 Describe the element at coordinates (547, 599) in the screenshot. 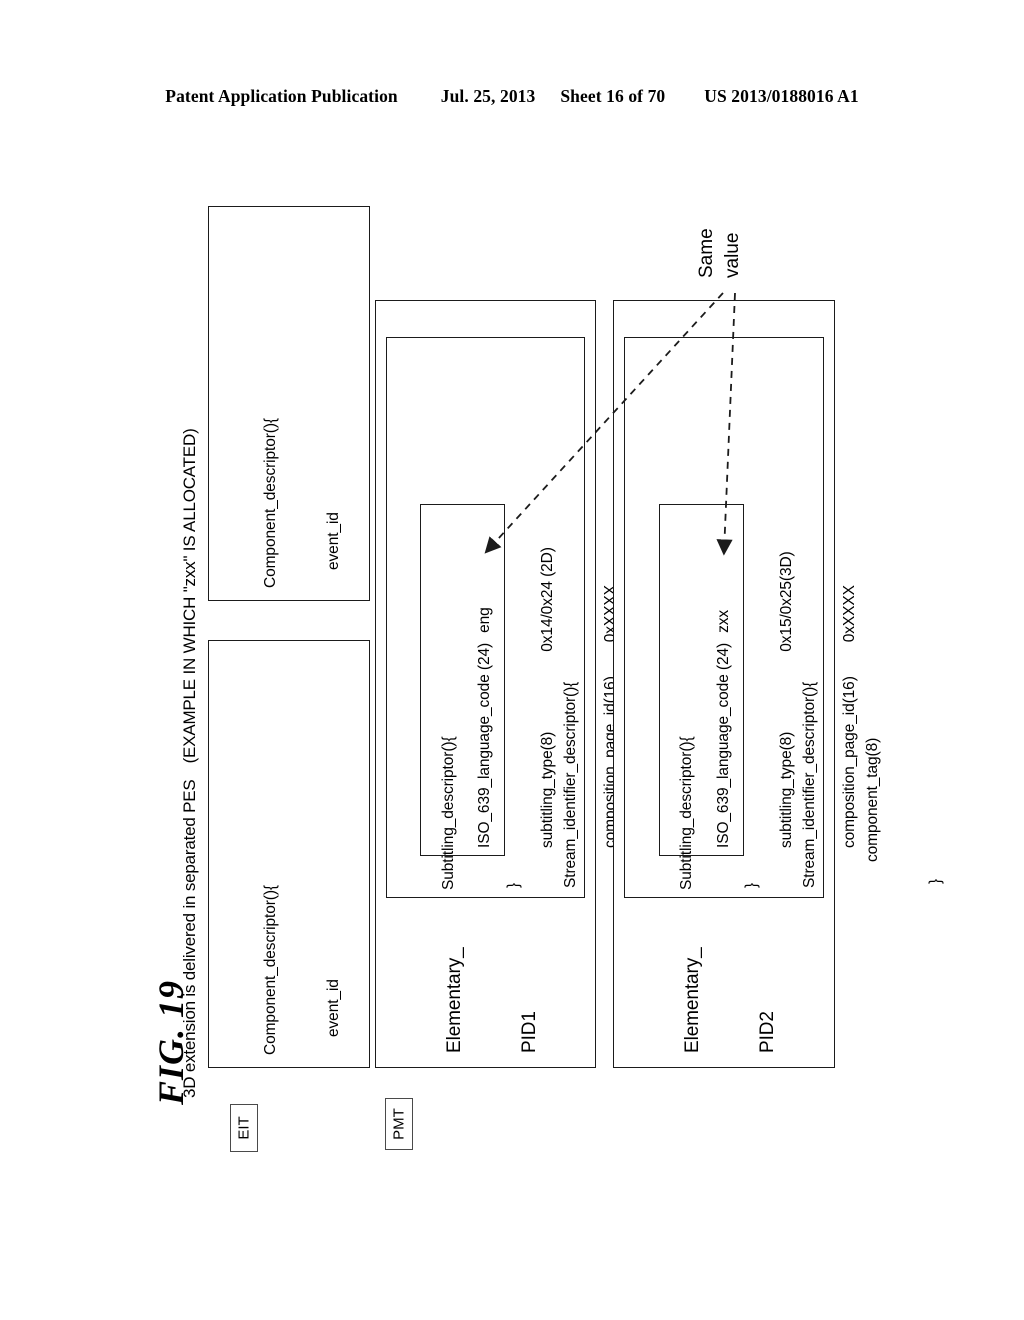

I see `descriptor-value: 0x14/0x24 (2D)` at that location.